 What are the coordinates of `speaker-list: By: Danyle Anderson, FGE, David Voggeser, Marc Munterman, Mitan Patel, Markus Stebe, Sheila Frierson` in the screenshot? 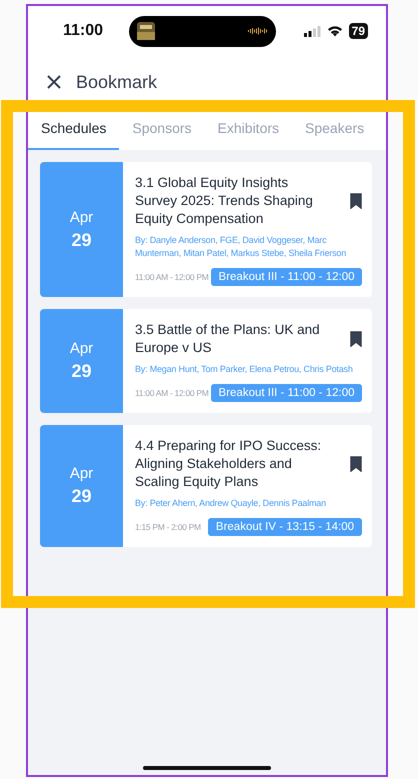 It's located at (248, 247).